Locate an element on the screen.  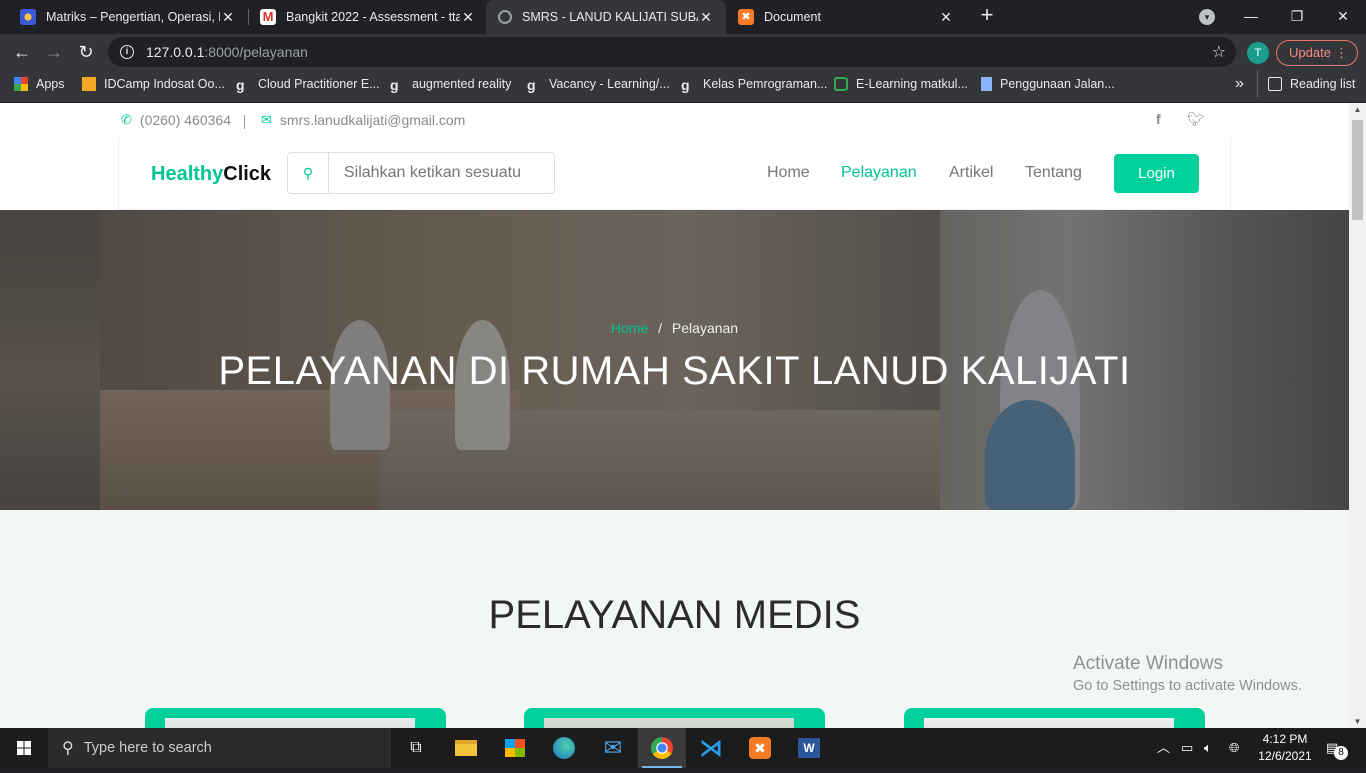
facebook-icon: f is located at coordinates (1158, 119).